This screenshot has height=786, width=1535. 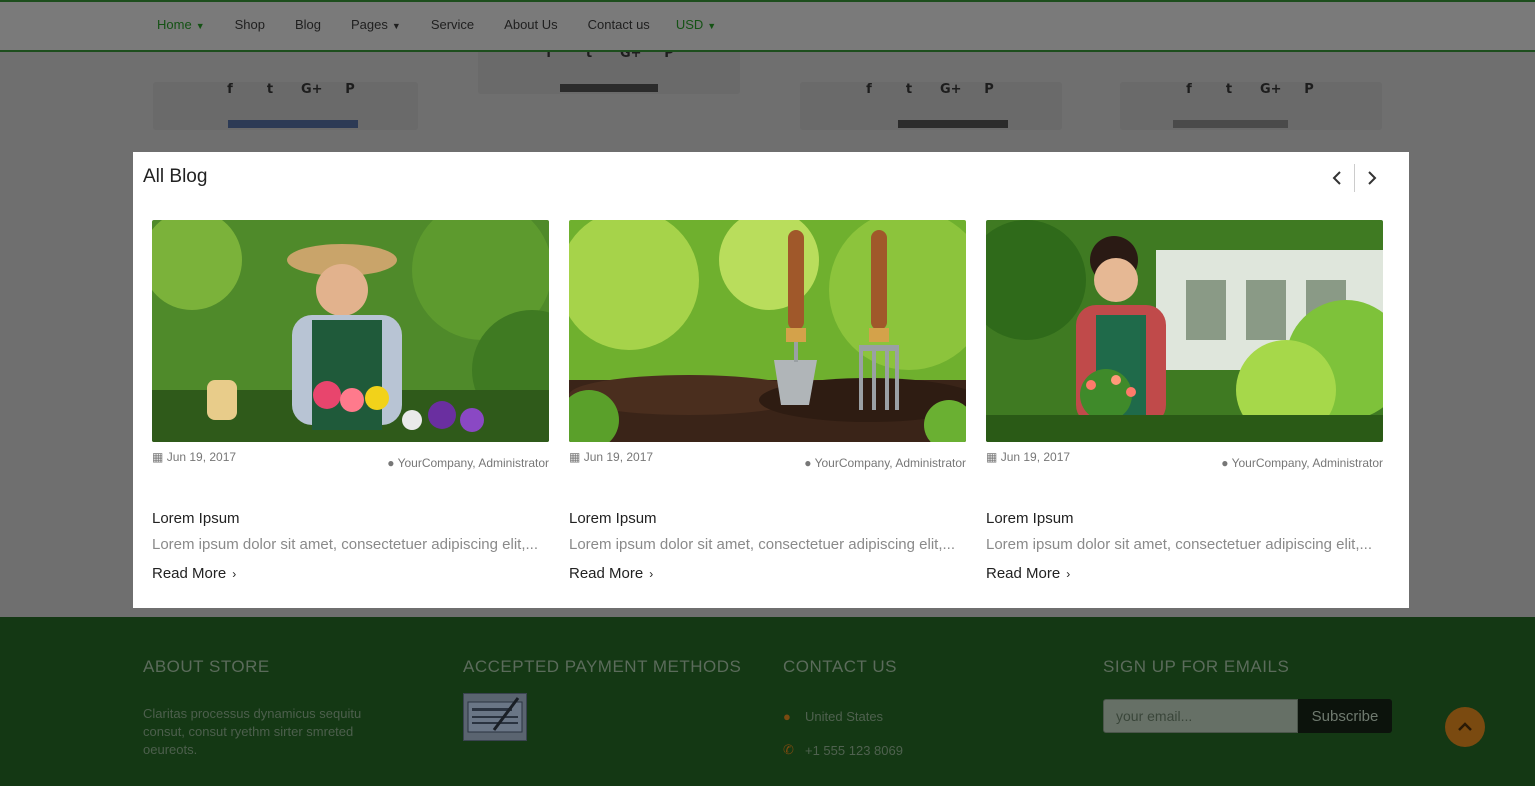 What do you see at coordinates (787, 716) in the screenshot?
I see `map-marker-icon: ●` at bounding box center [787, 716].